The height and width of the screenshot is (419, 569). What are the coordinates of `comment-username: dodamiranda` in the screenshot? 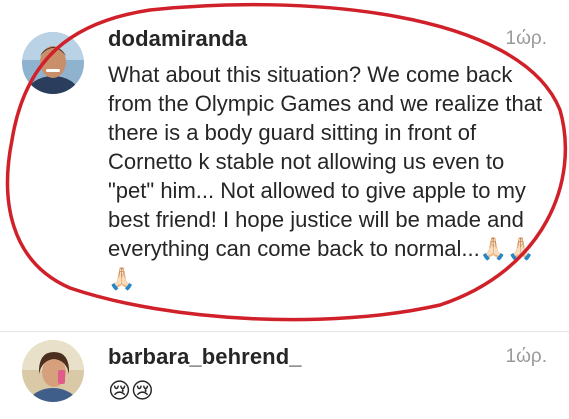 It's located at (177, 39).